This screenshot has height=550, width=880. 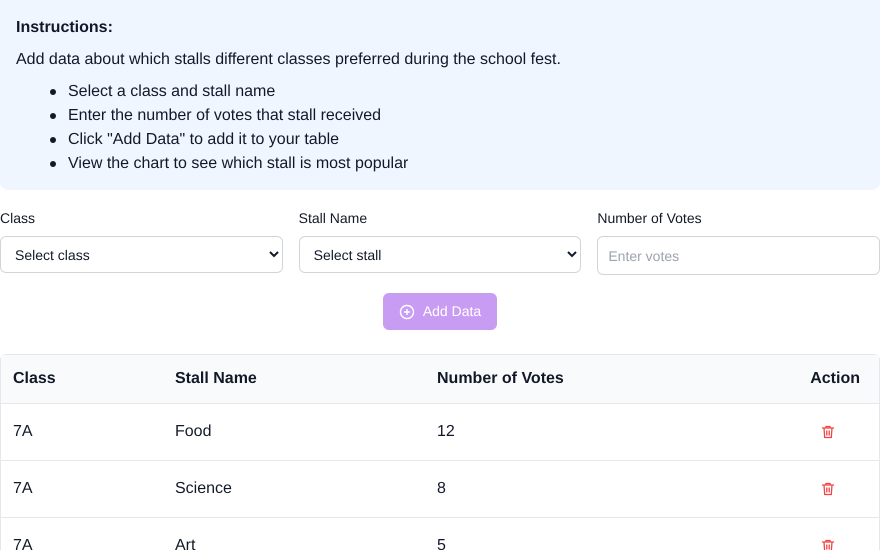 What do you see at coordinates (440, 254) in the screenshot?
I see `dropdown-field: Select stall` at bounding box center [440, 254].